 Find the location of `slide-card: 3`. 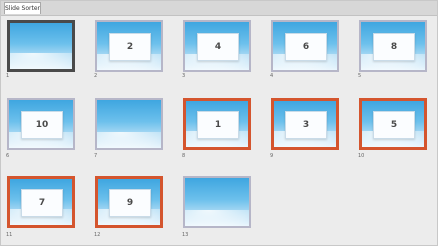

slide-card: 3 is located at coordinates (306, 125).